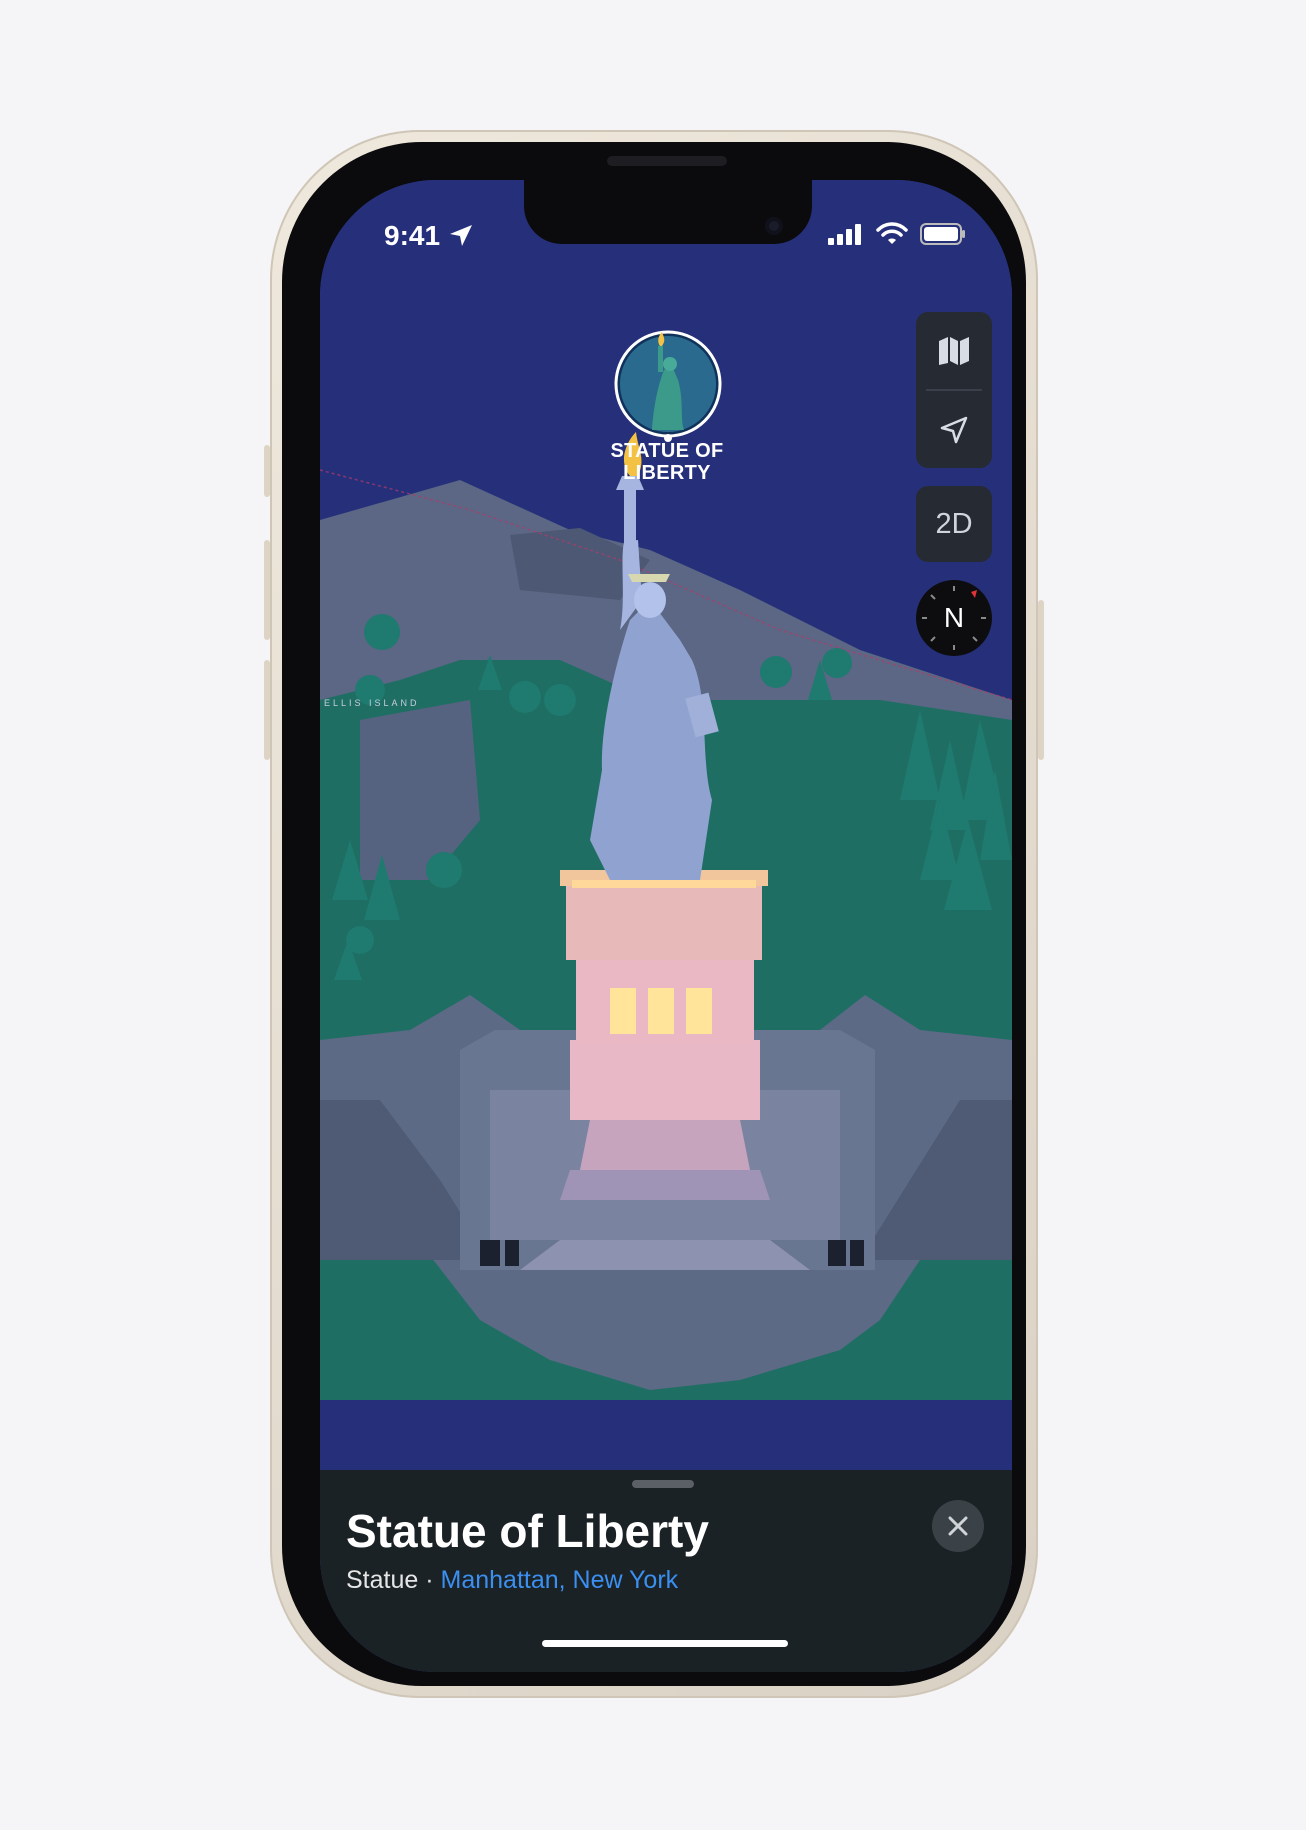  I want to click on battery-icon, so click(942, 234).